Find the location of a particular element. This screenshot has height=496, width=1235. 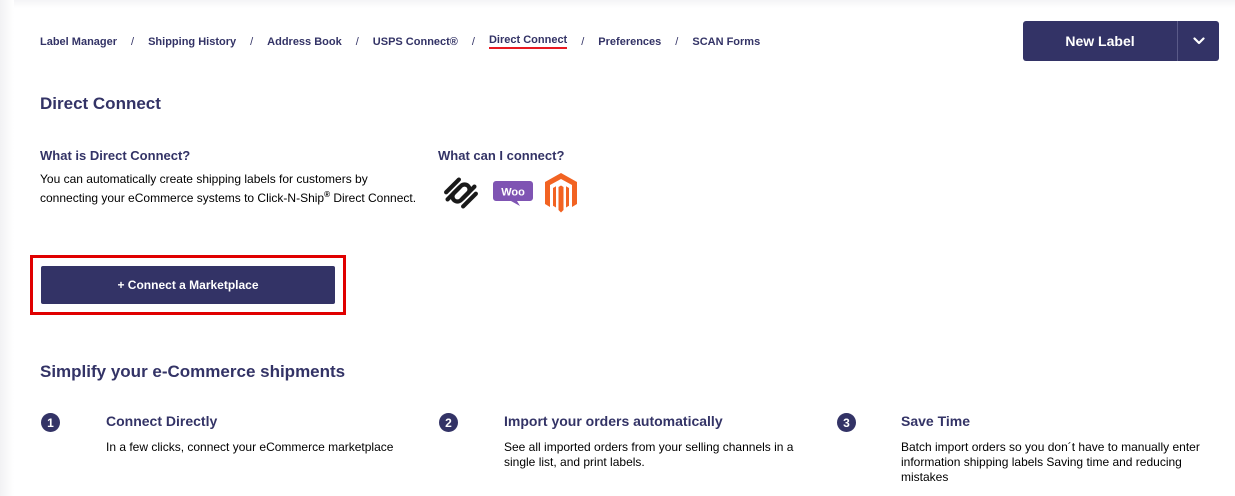

breadcrumb-scan-forms: SCAN Forms is located at coordinates (726, 42).